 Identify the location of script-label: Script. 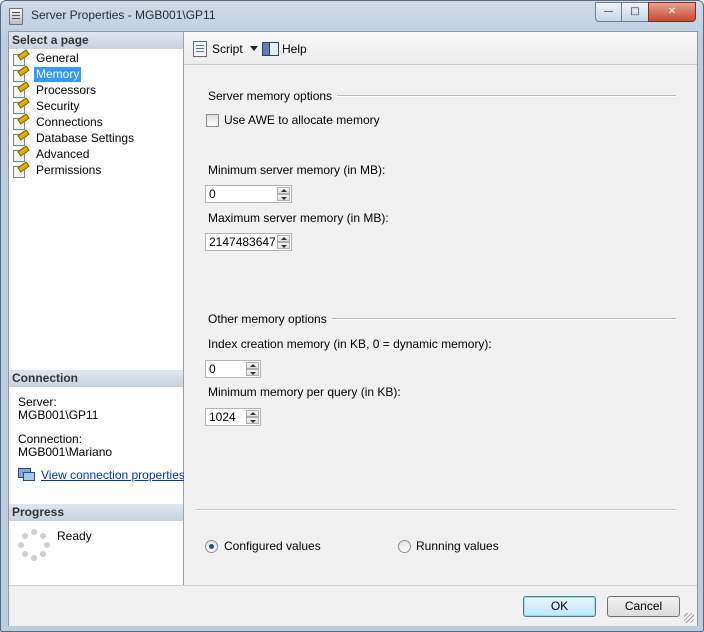
(227, 49).